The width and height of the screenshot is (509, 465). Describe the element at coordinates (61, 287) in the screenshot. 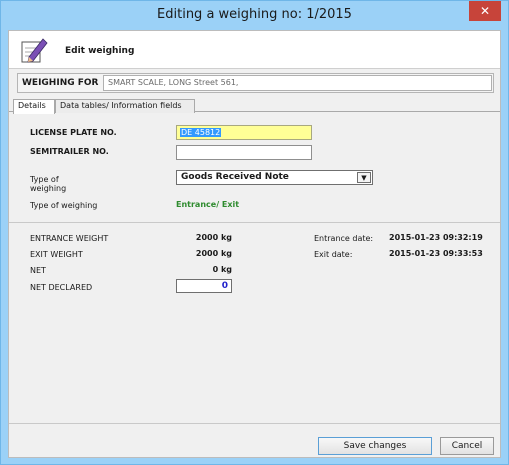

I see `net-declared-label: NET DECLARED` at that location.